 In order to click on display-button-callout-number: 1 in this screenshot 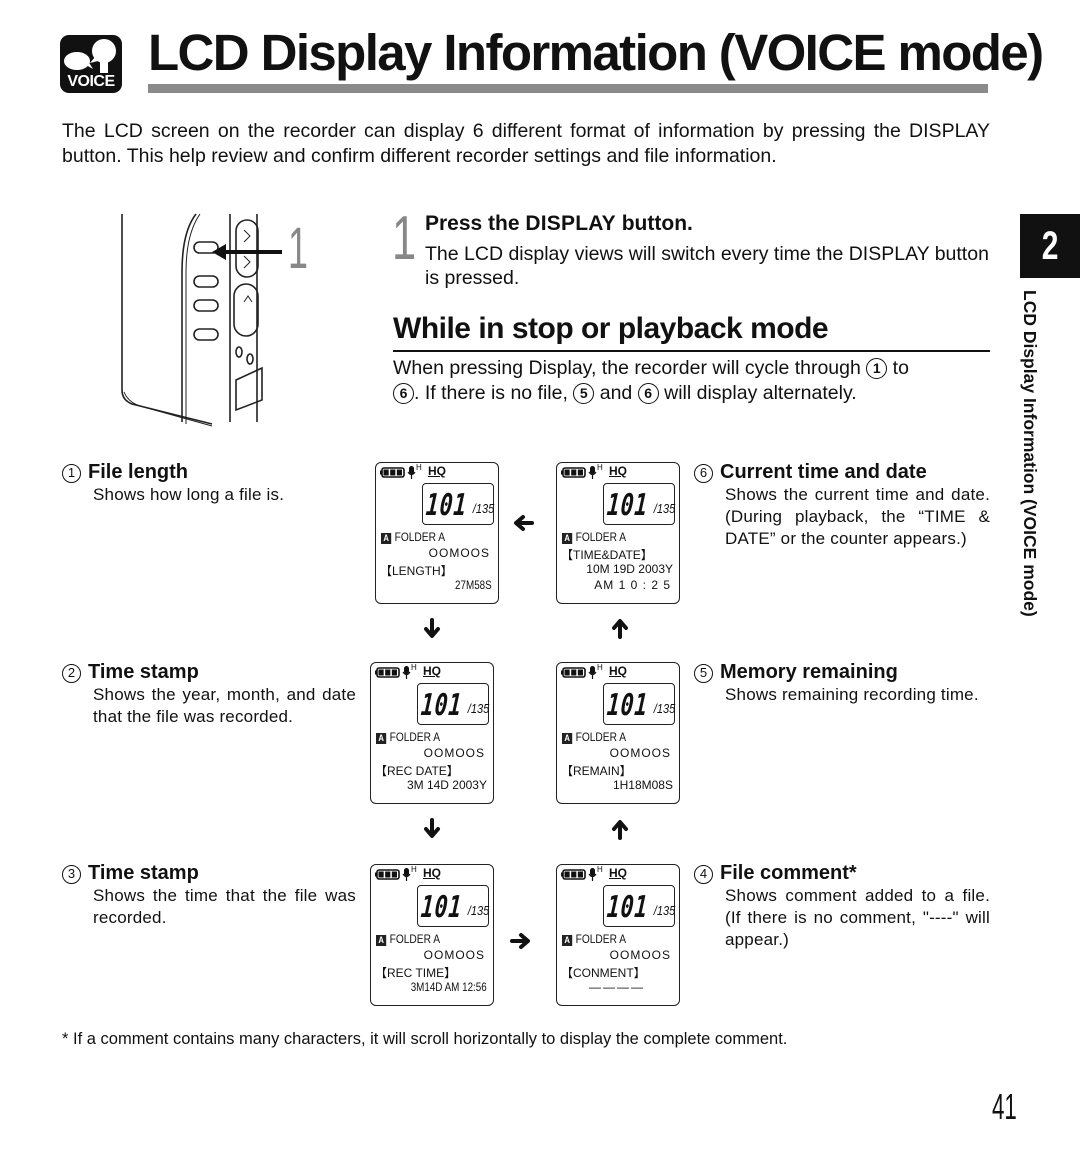, I will do `click(298, 248)`.